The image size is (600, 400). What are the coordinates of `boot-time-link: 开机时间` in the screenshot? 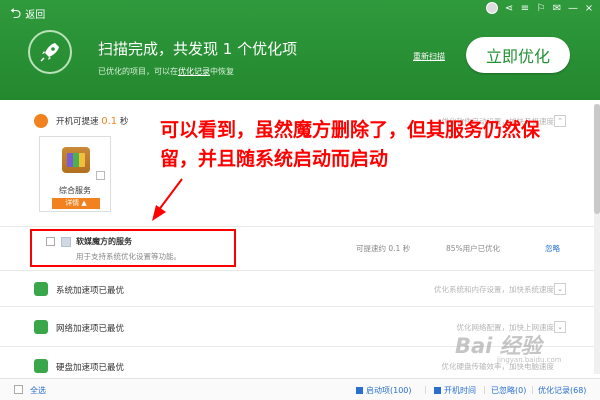 It's located at (455, 390).